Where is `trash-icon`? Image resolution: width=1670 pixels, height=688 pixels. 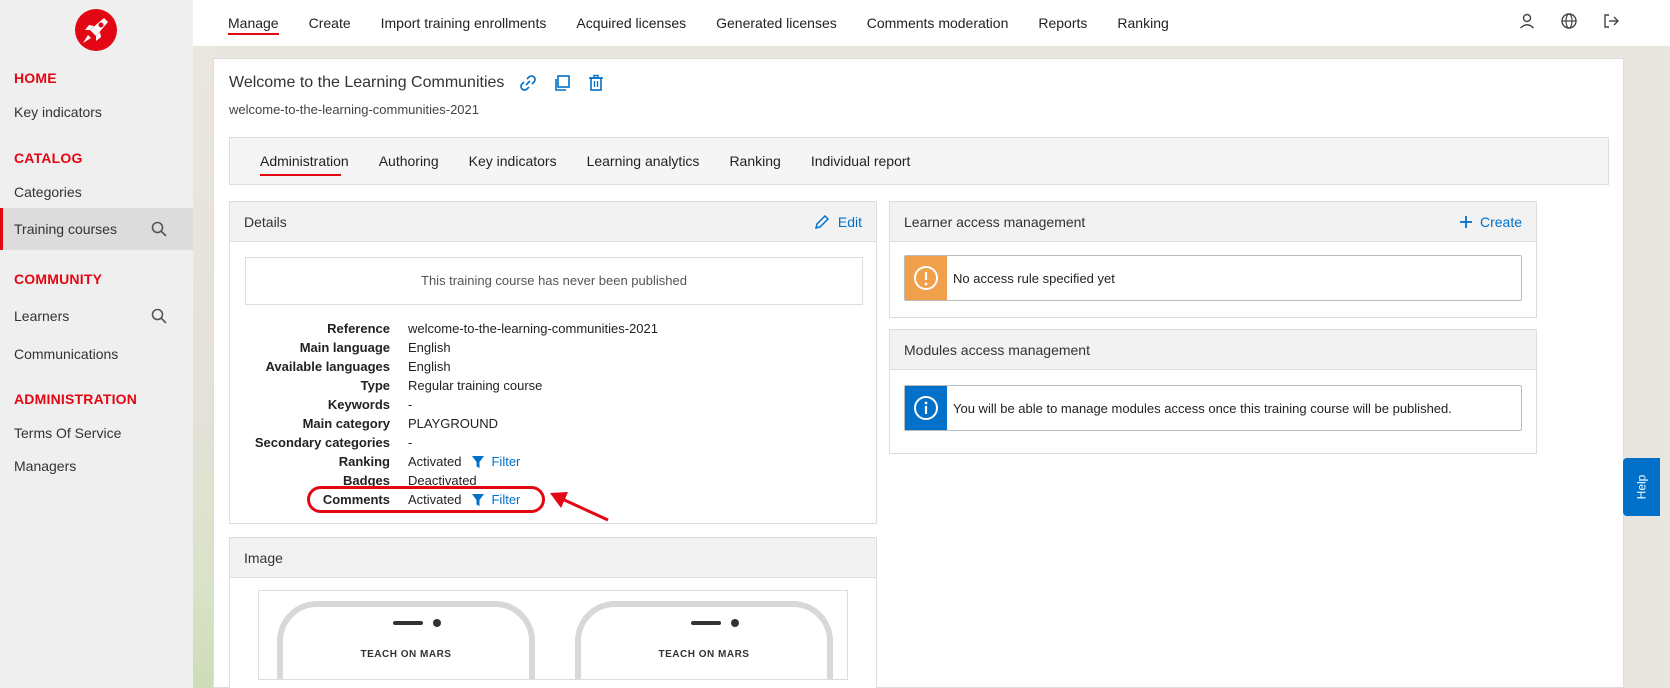
trash-icon is located at coordinates (596, 83).